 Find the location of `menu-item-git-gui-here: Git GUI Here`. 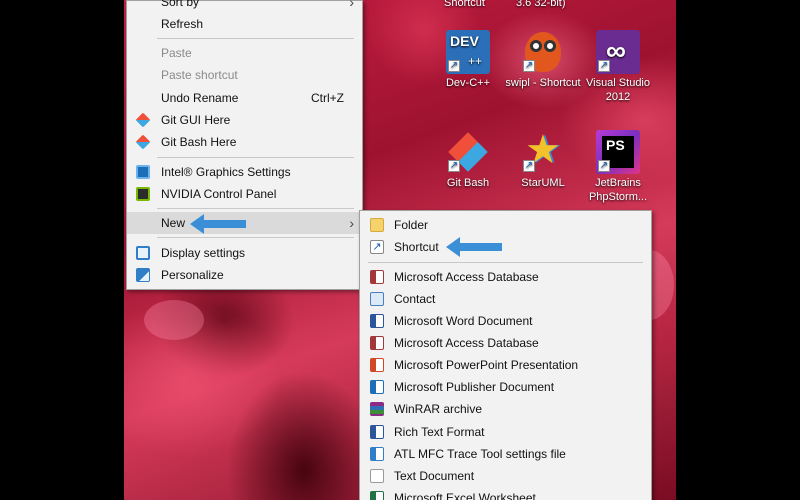

menu-item-git-gui-here: Git GUI Here is located at coordinates (244, 120).